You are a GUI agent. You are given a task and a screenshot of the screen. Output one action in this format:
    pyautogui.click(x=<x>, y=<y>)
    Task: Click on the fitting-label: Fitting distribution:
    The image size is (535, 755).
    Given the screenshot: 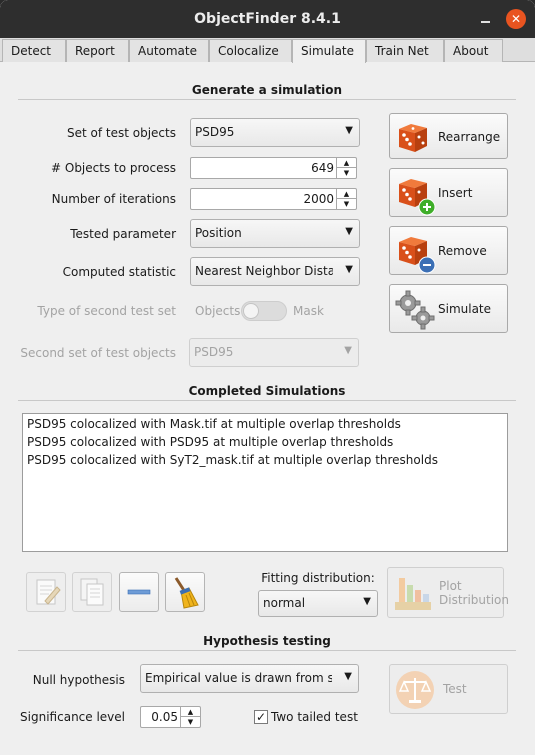 What is the action you would take?
    pyautogui.click(x=318, y=578)
    